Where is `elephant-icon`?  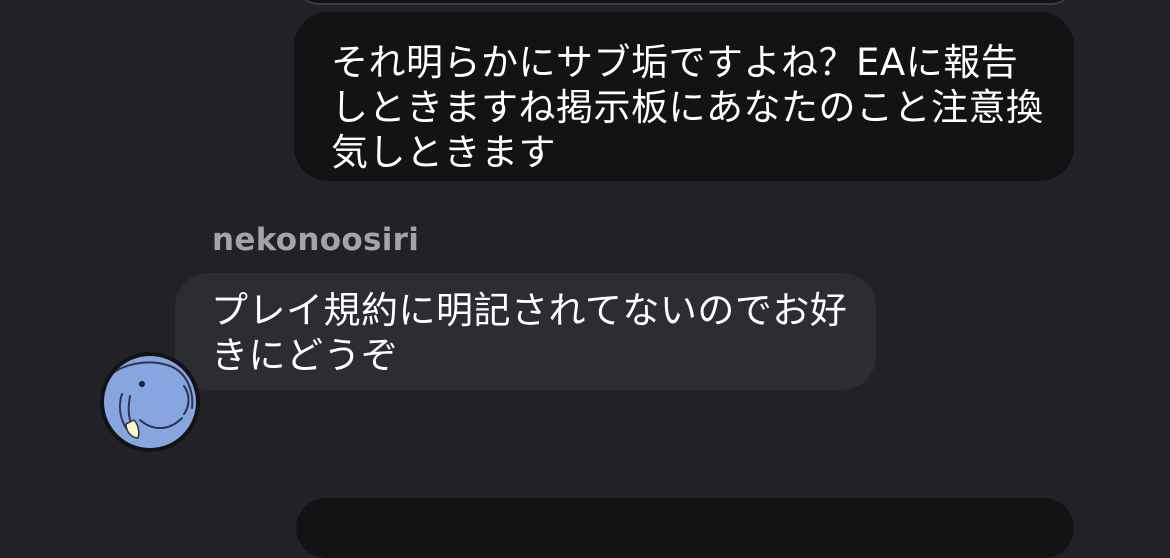
elephant-icon is located at coordinates (150, 402).